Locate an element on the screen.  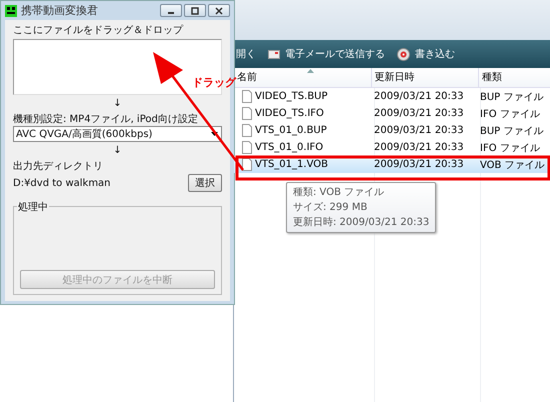
tooltip-line: 種類: VOB ファイル is located at coordinates (339, 193).